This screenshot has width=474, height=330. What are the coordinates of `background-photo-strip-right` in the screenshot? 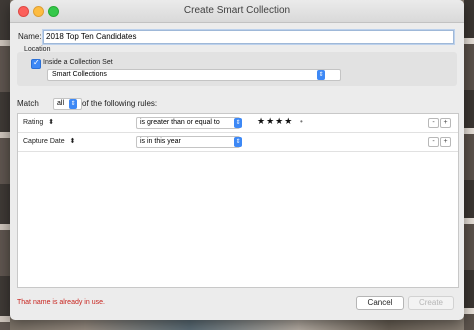 It's located at (469, 165).